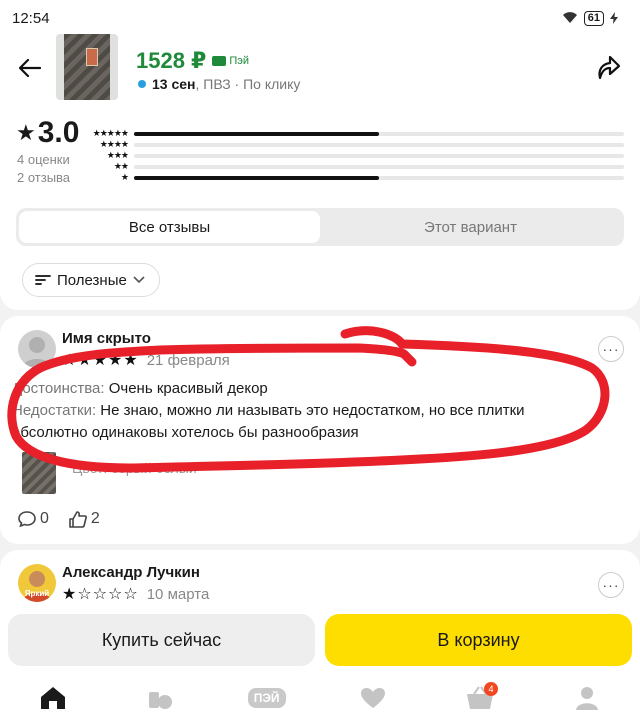  What do you see at coordinates (142, 84) in the screenshot?
I see `delivery-dot-icon` at bounding box center [142, 84].